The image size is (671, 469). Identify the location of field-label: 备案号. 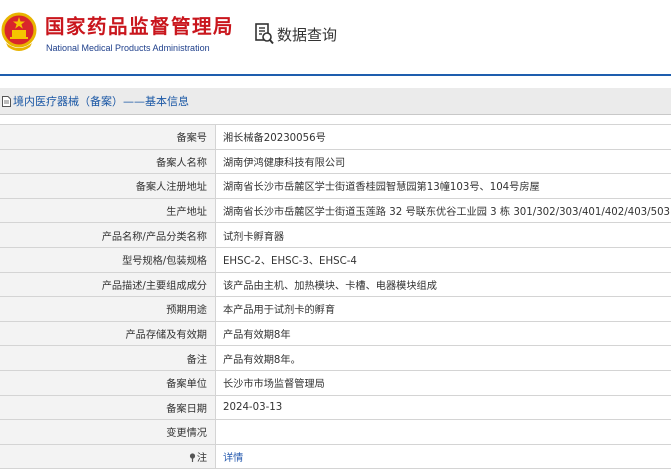
(108, 137).